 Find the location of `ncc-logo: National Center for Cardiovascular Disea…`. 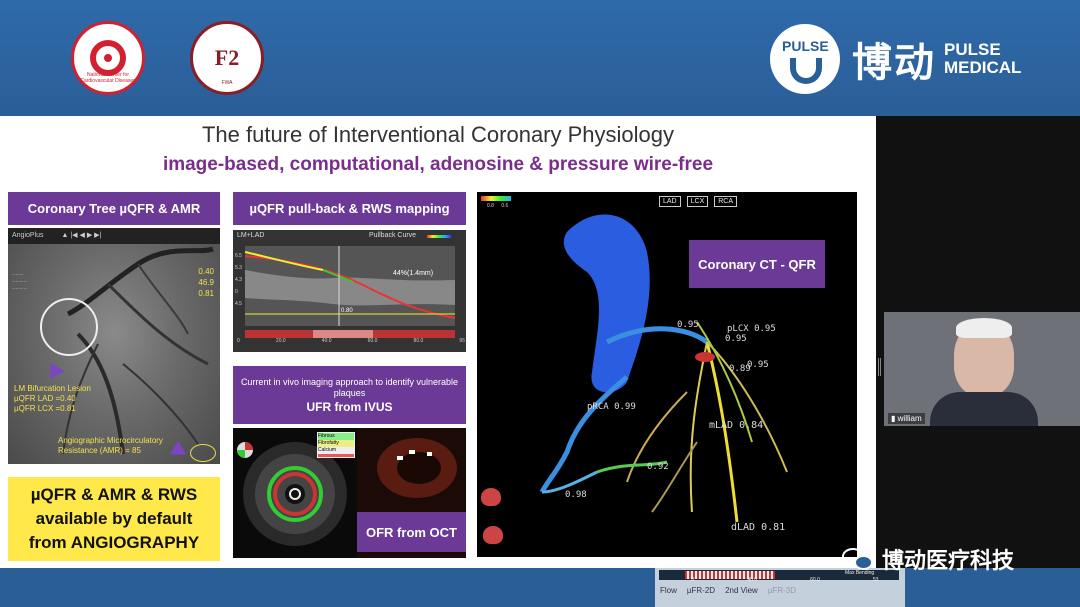

ncc-logo: National Center for Cardiovascular Disea… is located at coordinates (108, 58).